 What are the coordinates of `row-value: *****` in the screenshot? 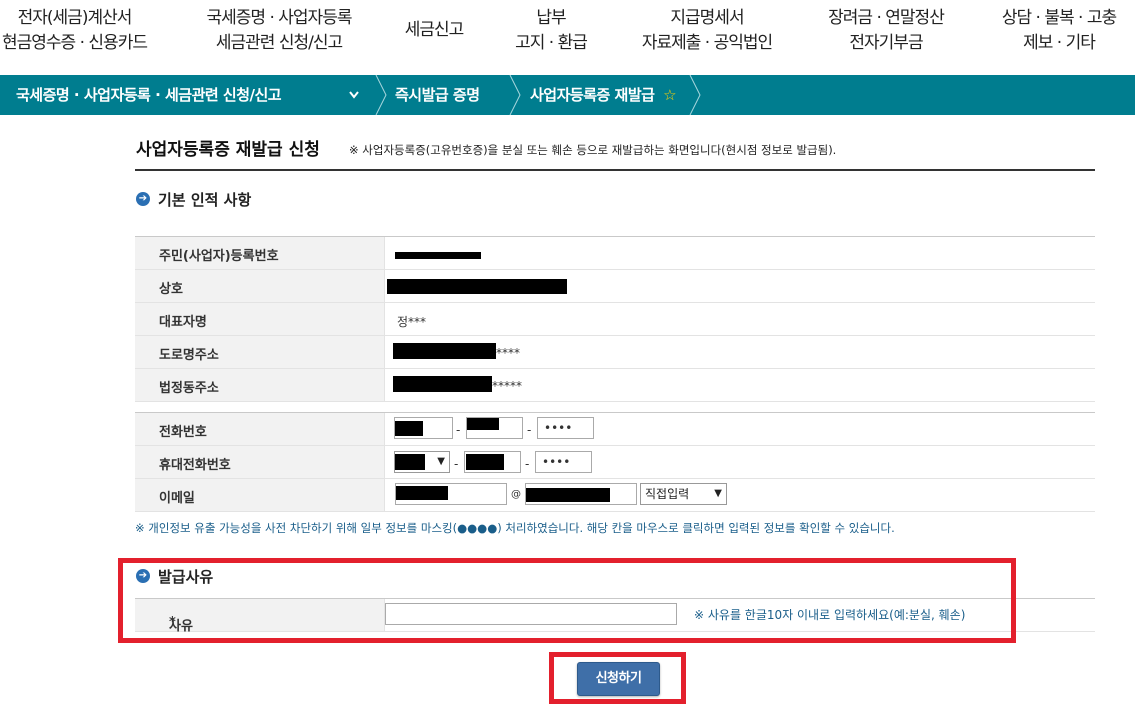 It's located at (740, 385).